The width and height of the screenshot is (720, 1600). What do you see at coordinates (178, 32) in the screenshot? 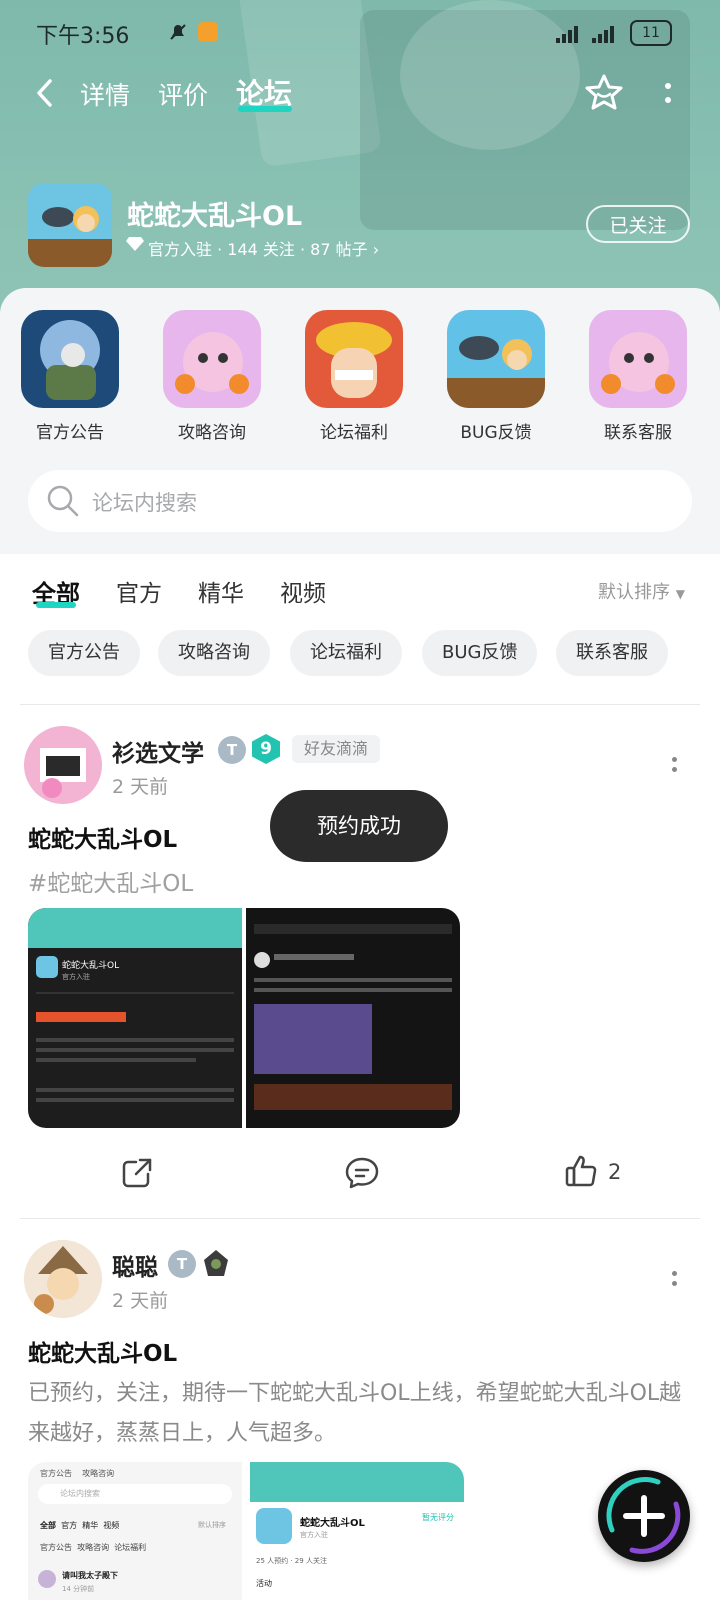
I see `mute-icon` at bounding box center [178, 32].